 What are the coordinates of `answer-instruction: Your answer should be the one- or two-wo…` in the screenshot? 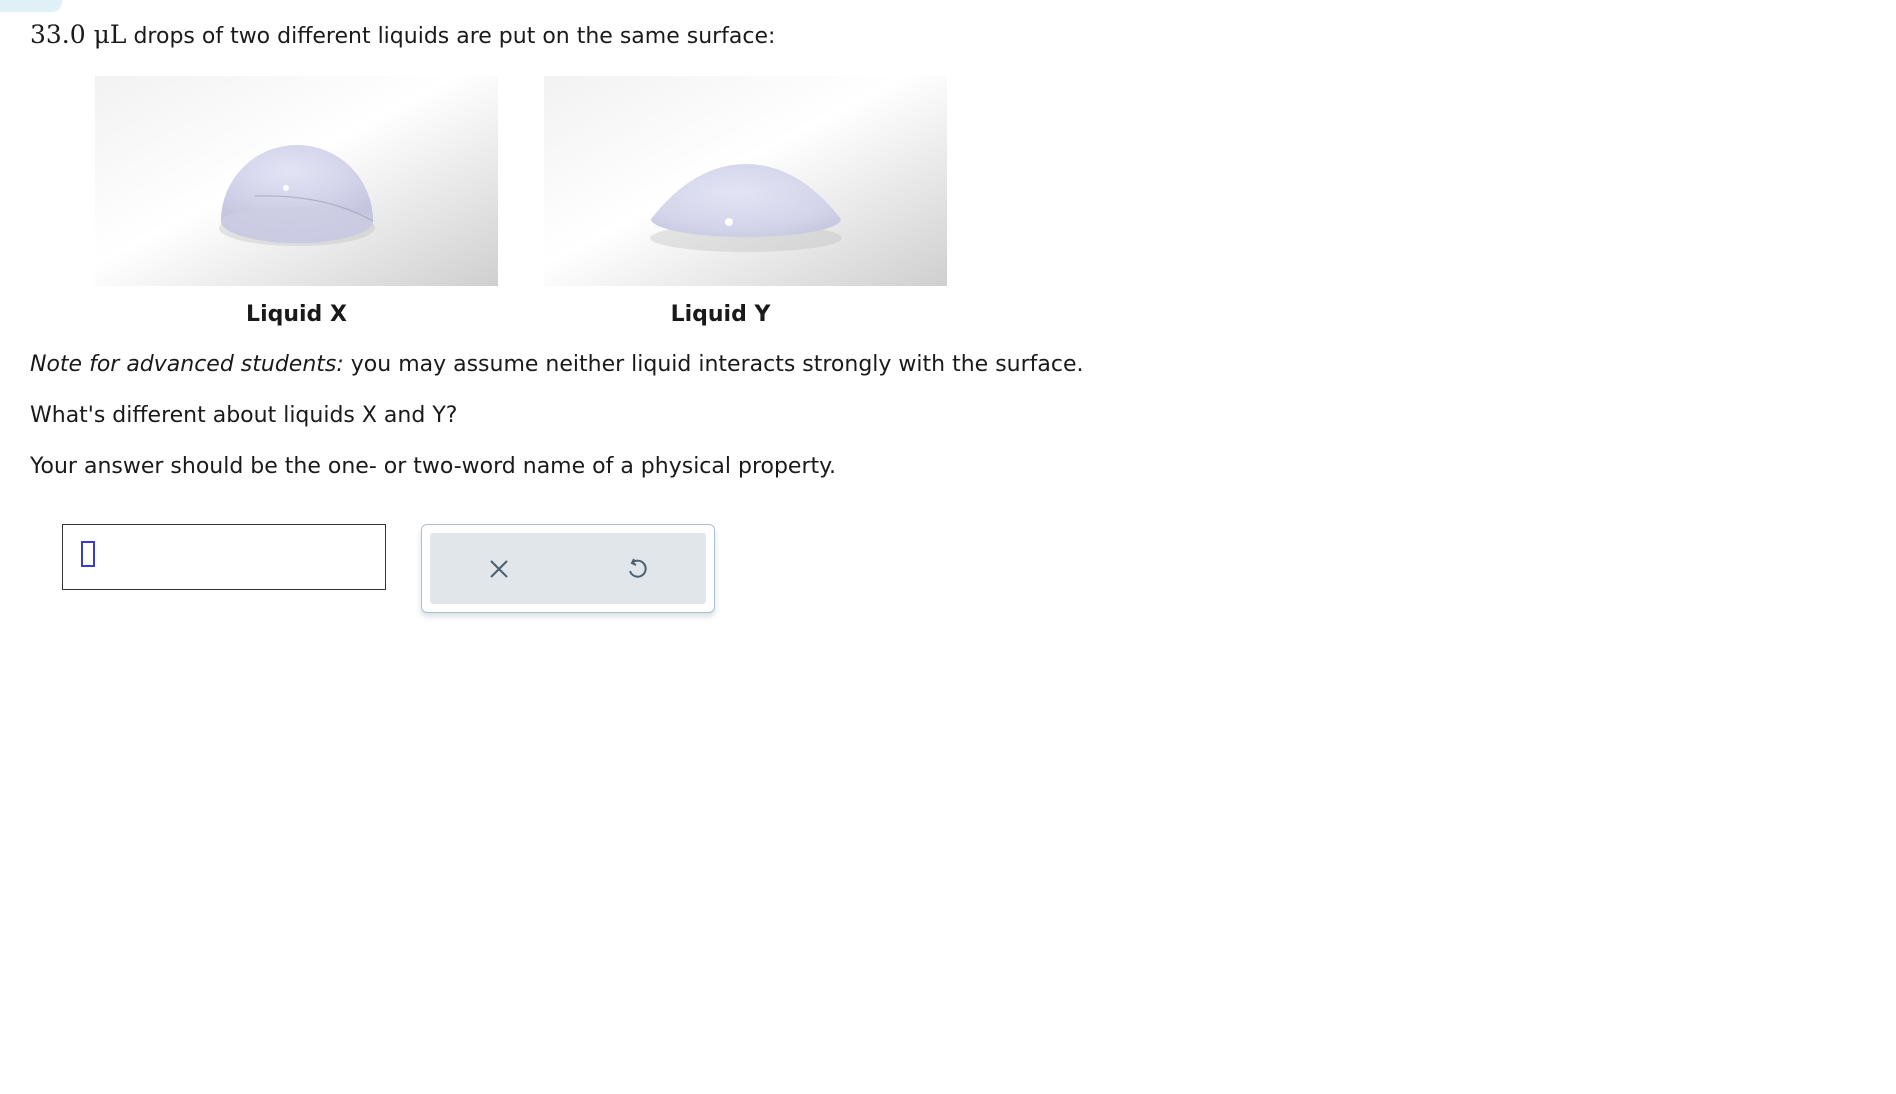 It's located at (433, 466).